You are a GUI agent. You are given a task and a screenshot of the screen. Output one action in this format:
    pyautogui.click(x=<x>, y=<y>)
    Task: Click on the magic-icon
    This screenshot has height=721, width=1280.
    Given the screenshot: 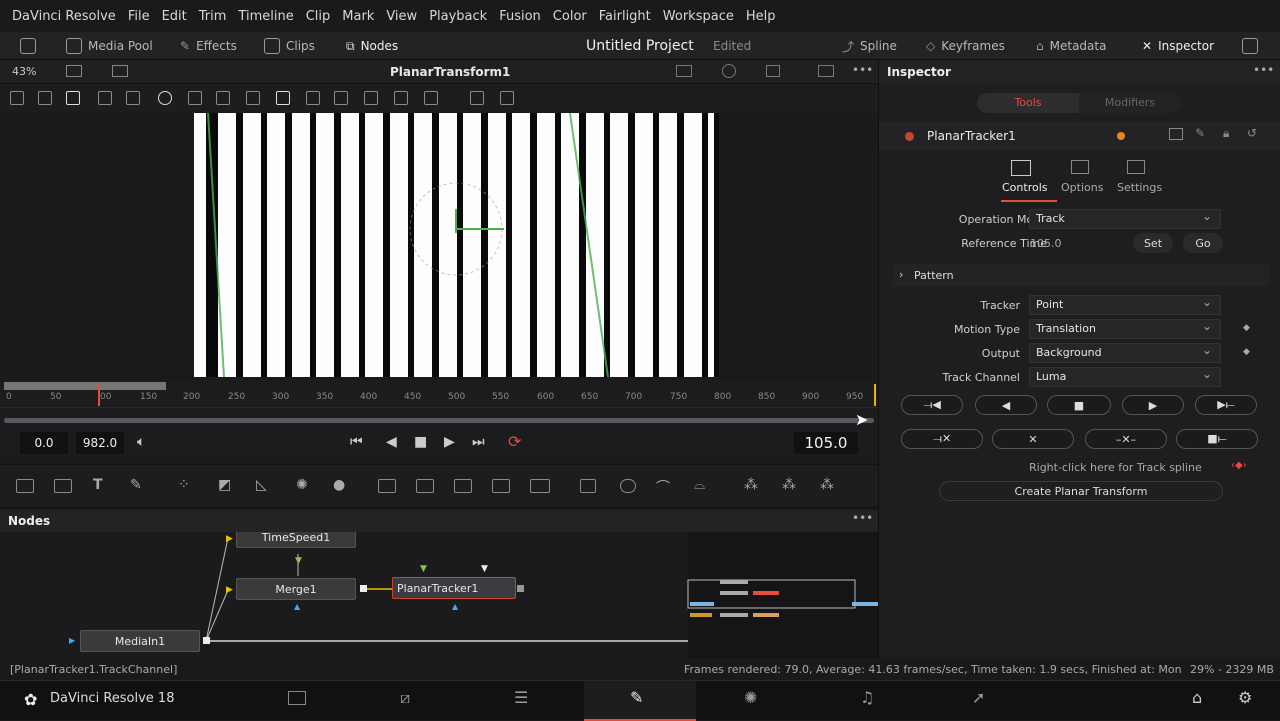 What is the action you would take?
    pyautogui.click(x=507, y=98)
    